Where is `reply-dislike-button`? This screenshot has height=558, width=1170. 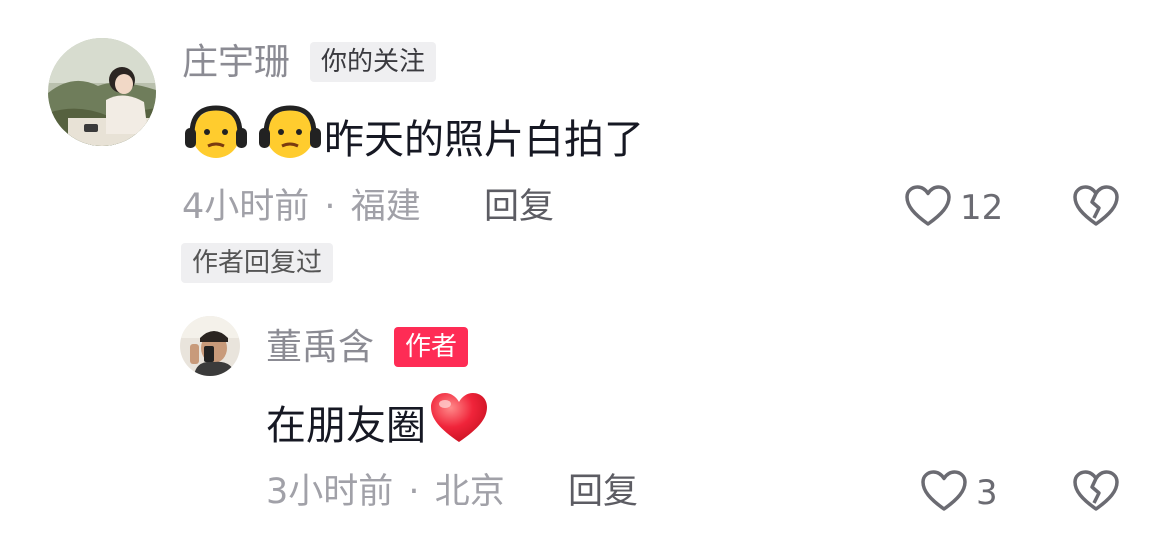 reply-dislike-button is located at coordinates (1096, 493).